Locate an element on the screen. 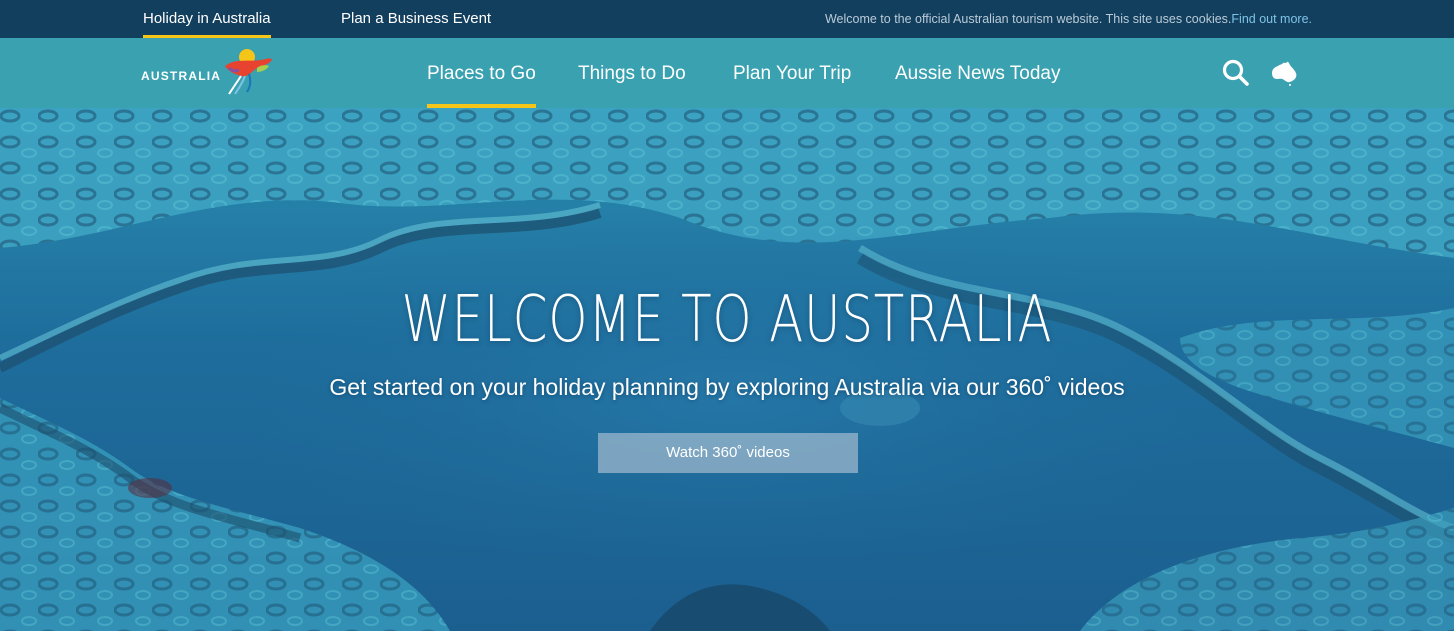 Image resolution: width=1454 pixels, height=631 pixels. nav-aussie-news-today: Aussie News Today is located at coordinates (977, 73).